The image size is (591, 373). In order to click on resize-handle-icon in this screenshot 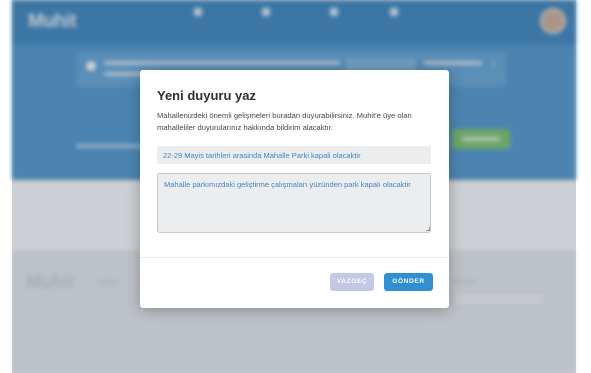, I will do `click(428, 229)`.